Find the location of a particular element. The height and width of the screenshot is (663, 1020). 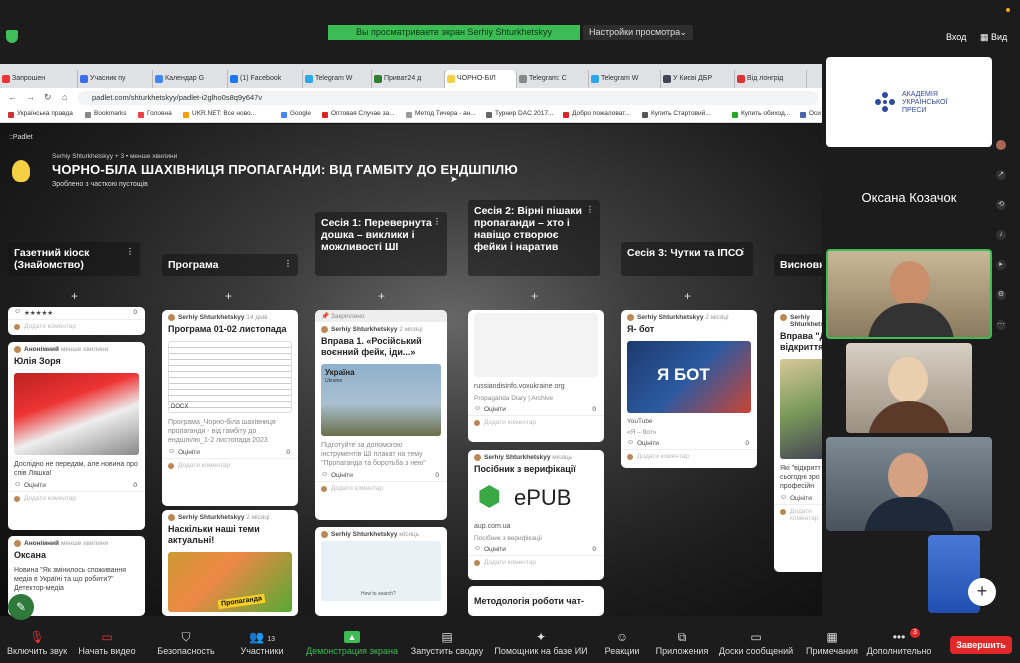

apps-button: ⧉ Приложения is located at coordinates (682, 643).